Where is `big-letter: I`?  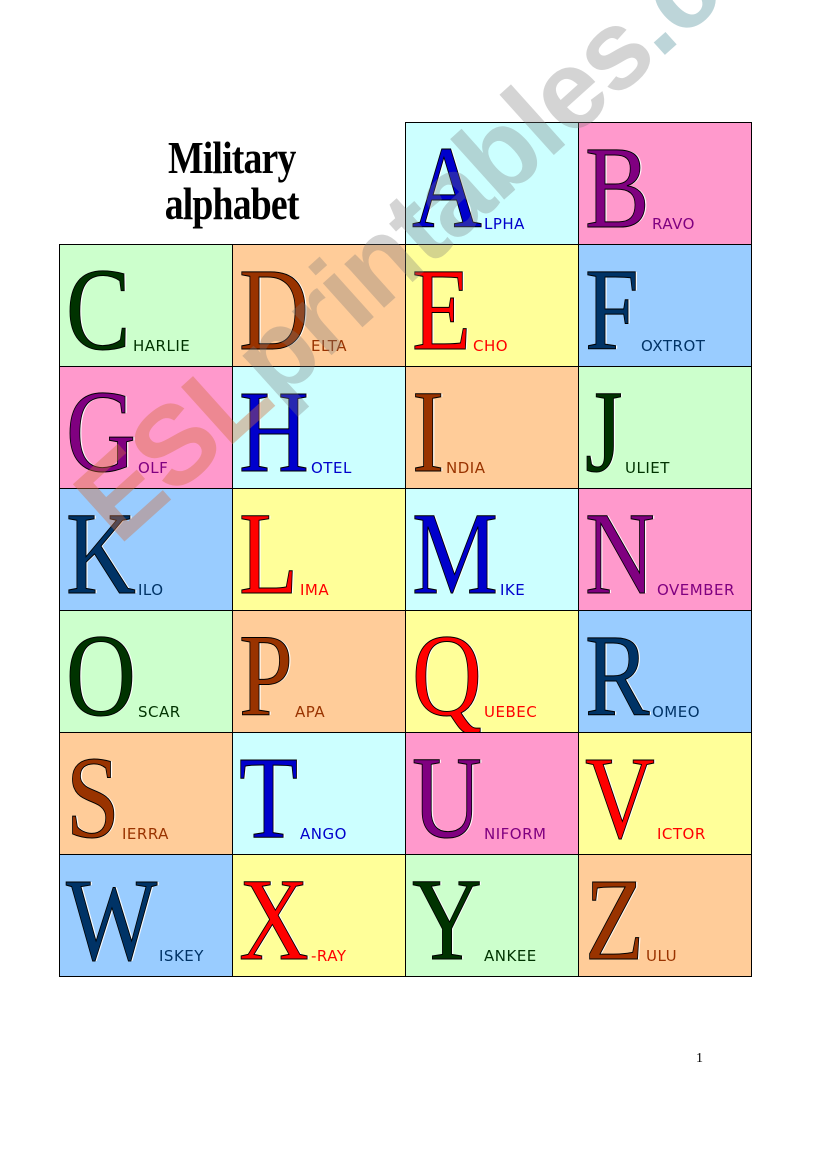
big-letter: I is located at coordinates (428, 427).